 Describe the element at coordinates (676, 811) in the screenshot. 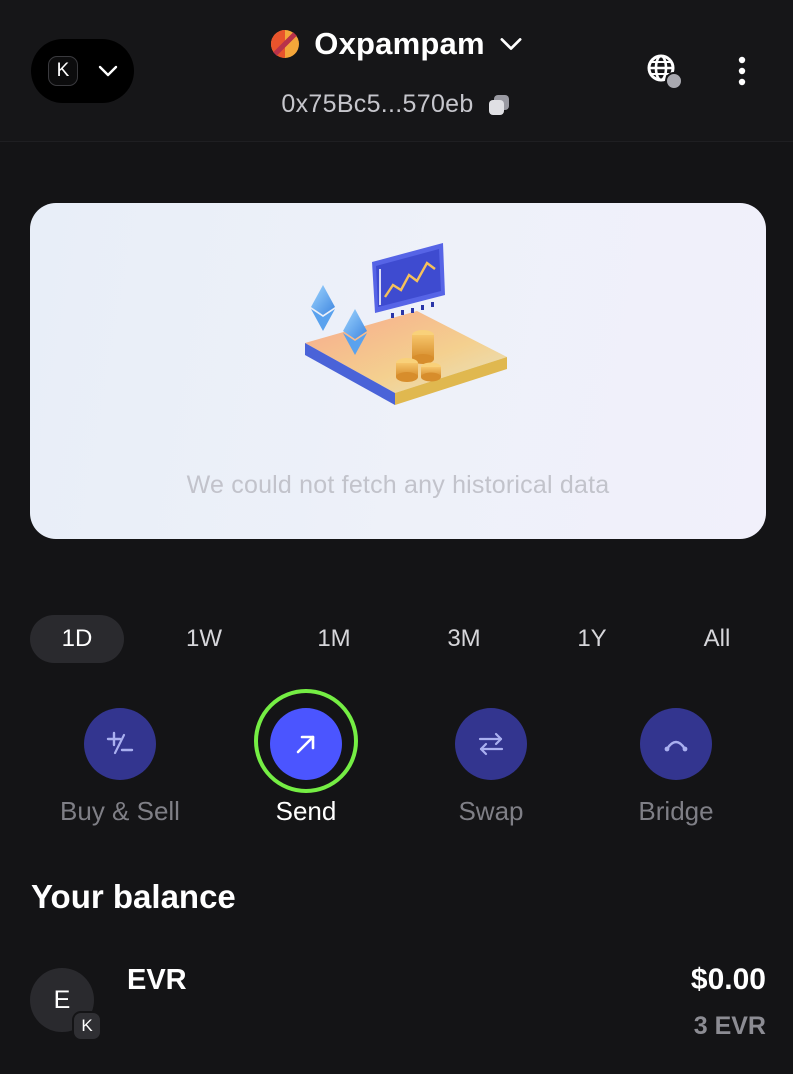

I see `bridge-label: Bridge` at that location.